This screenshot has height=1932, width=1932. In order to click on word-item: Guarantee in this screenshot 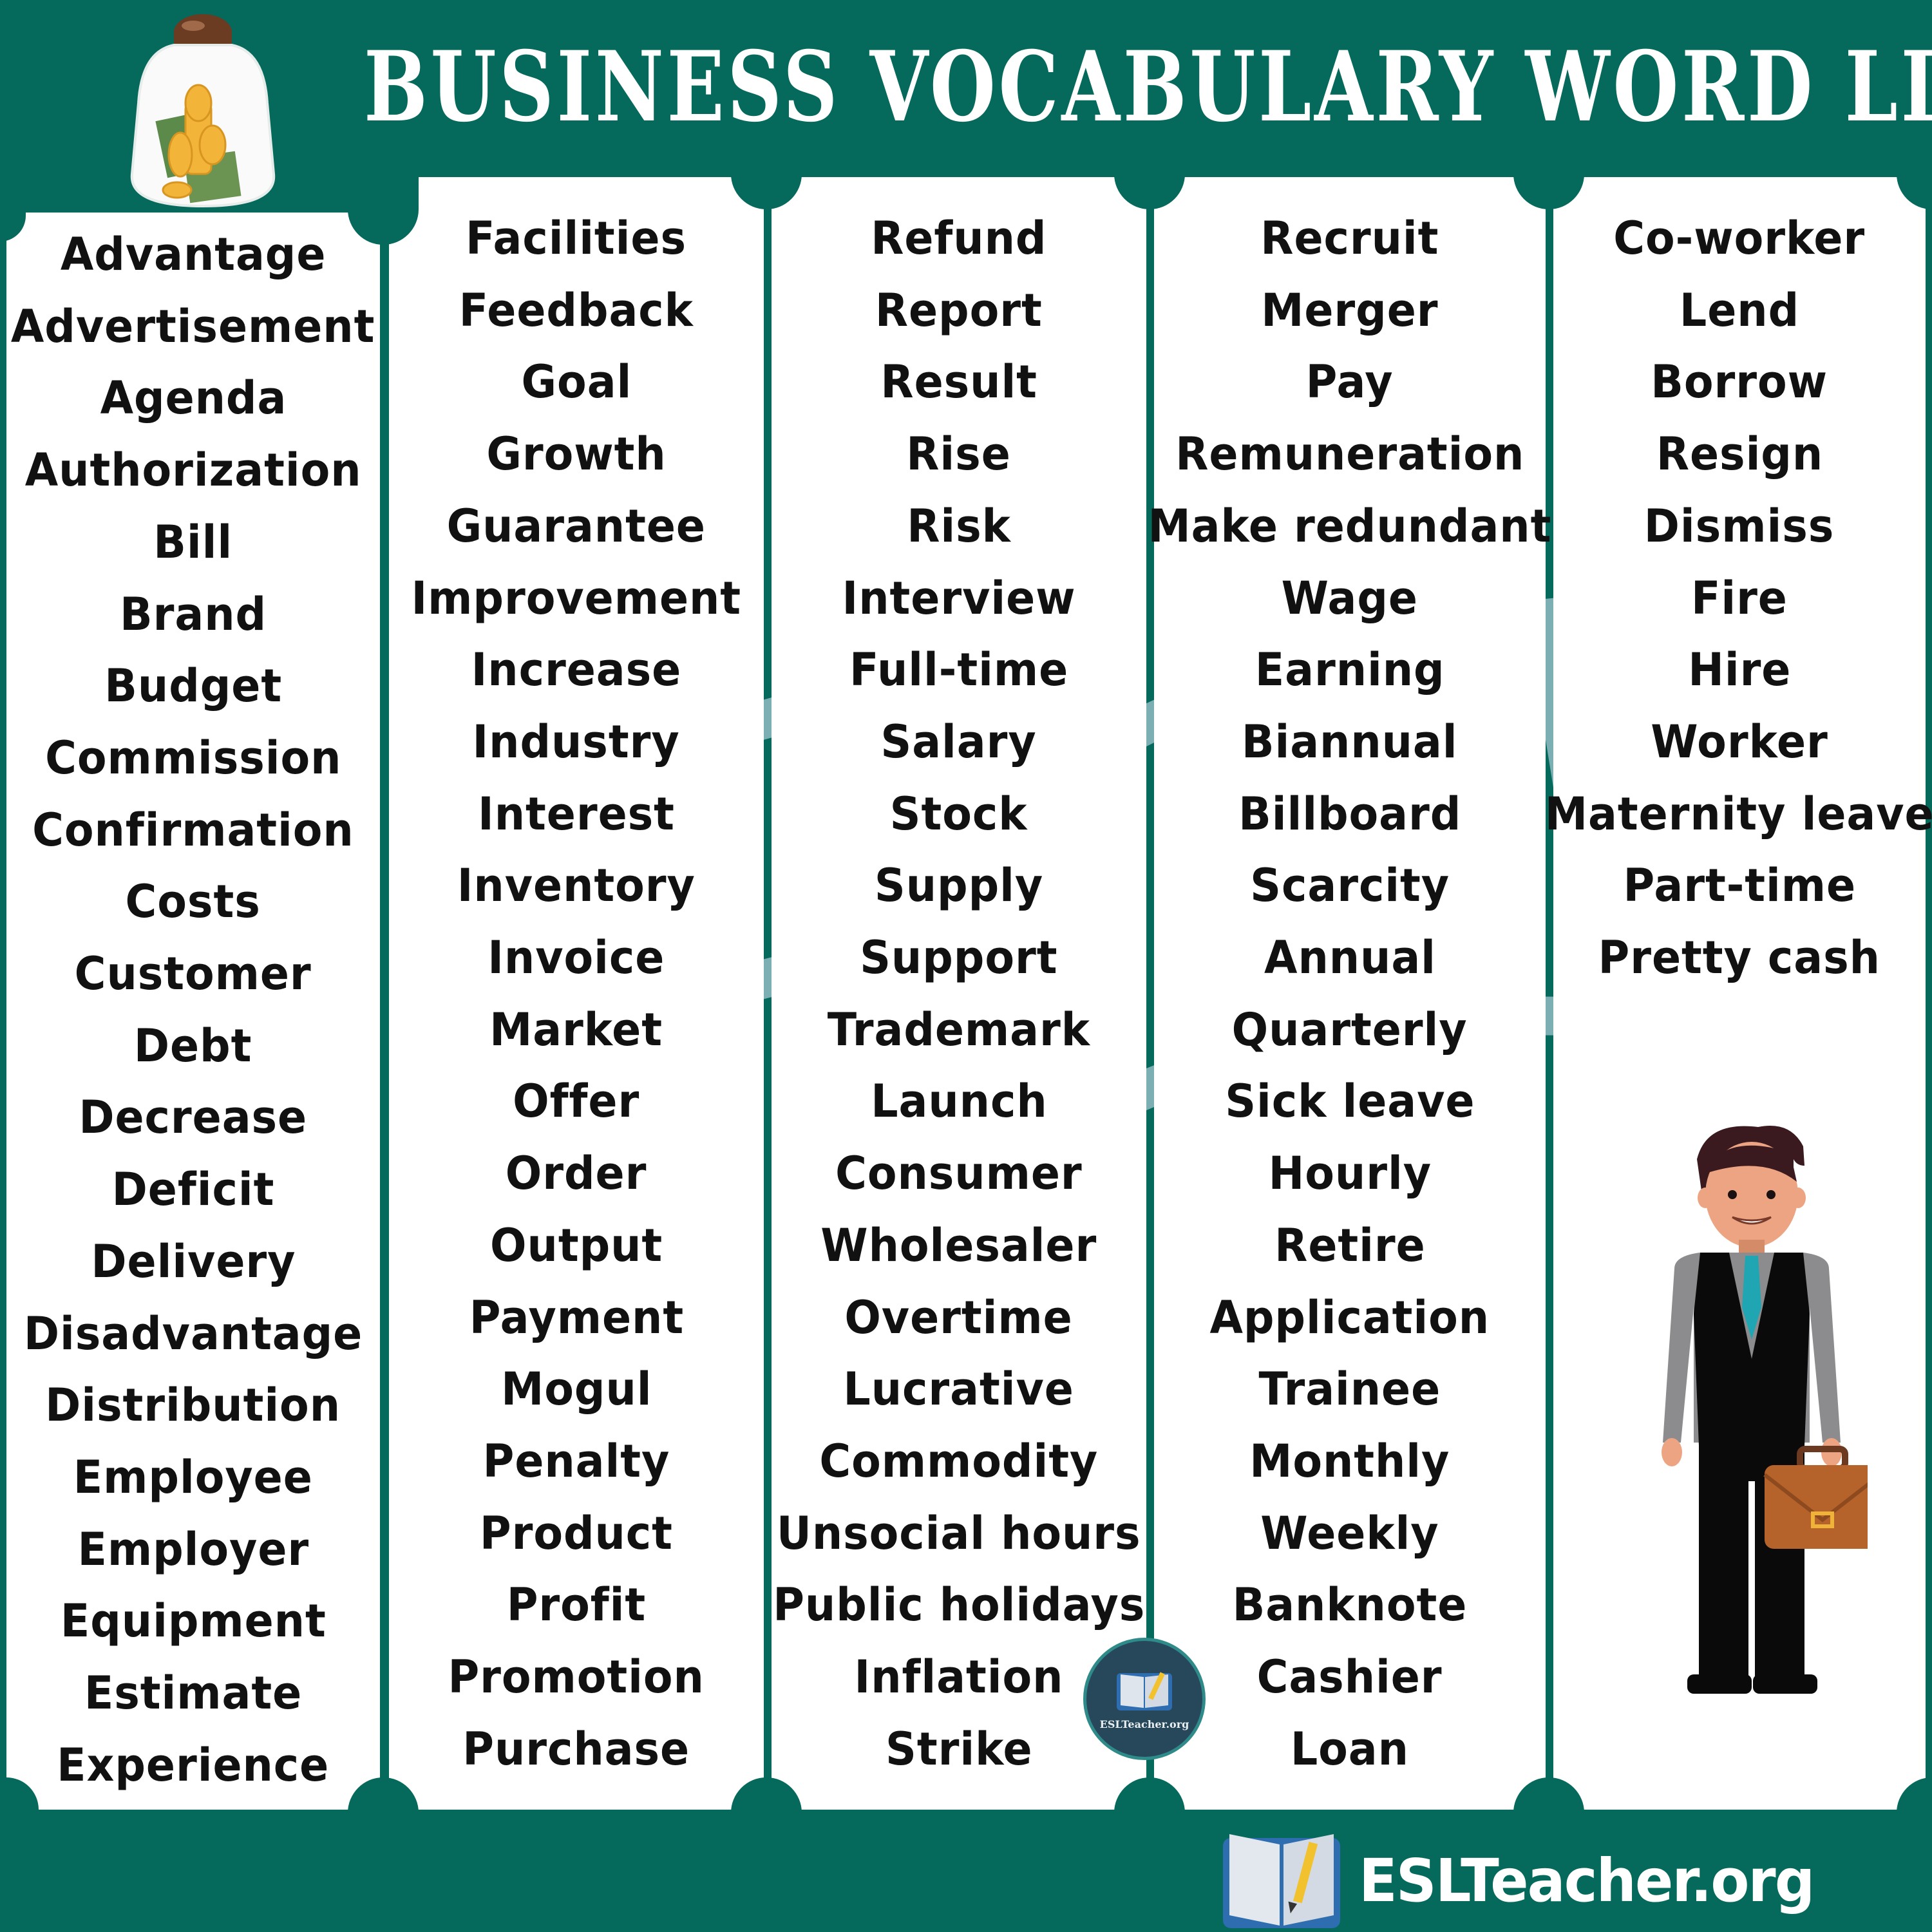, I will do `click(576, 526)`.